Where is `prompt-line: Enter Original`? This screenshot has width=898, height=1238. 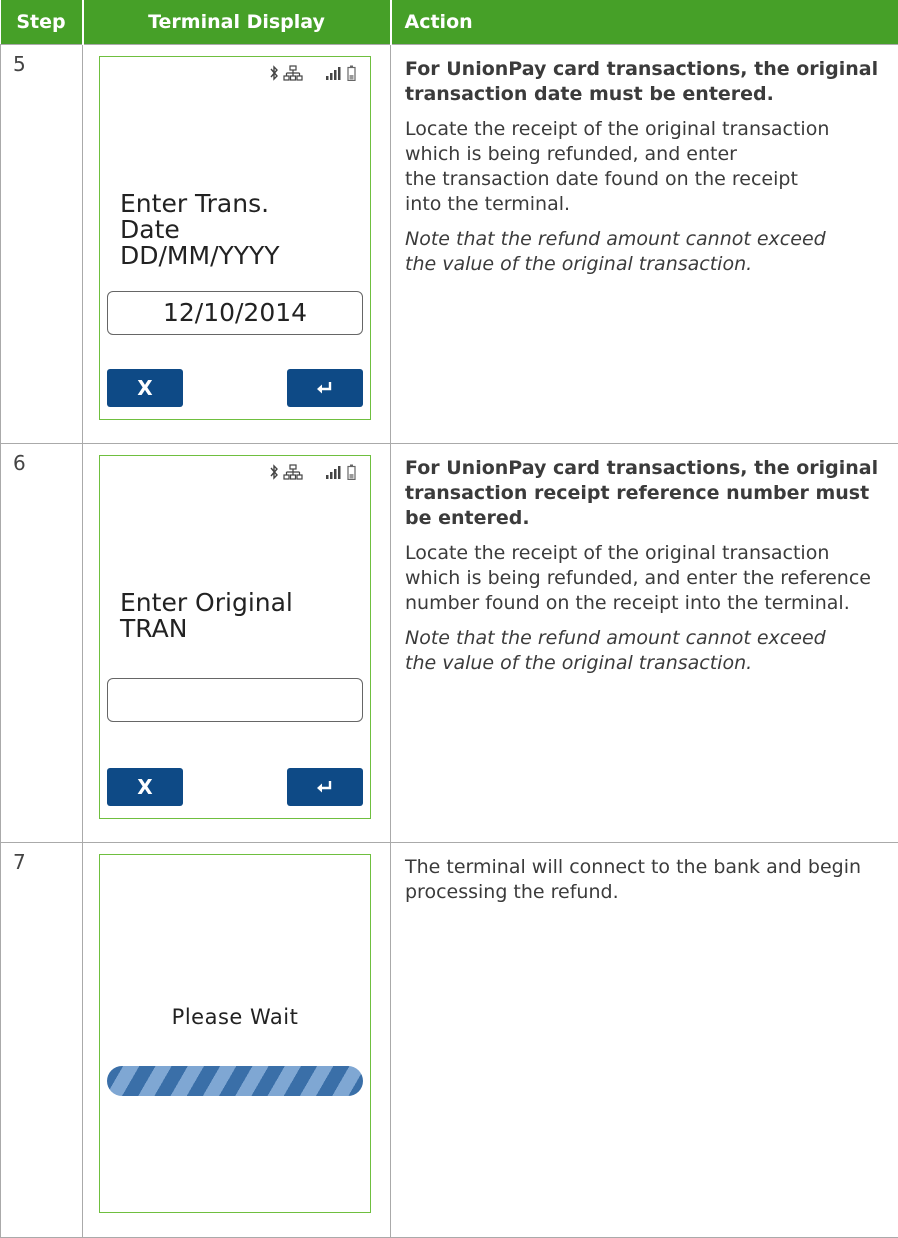
prompt-line: Enter Original is located at coordinates (206, 603).